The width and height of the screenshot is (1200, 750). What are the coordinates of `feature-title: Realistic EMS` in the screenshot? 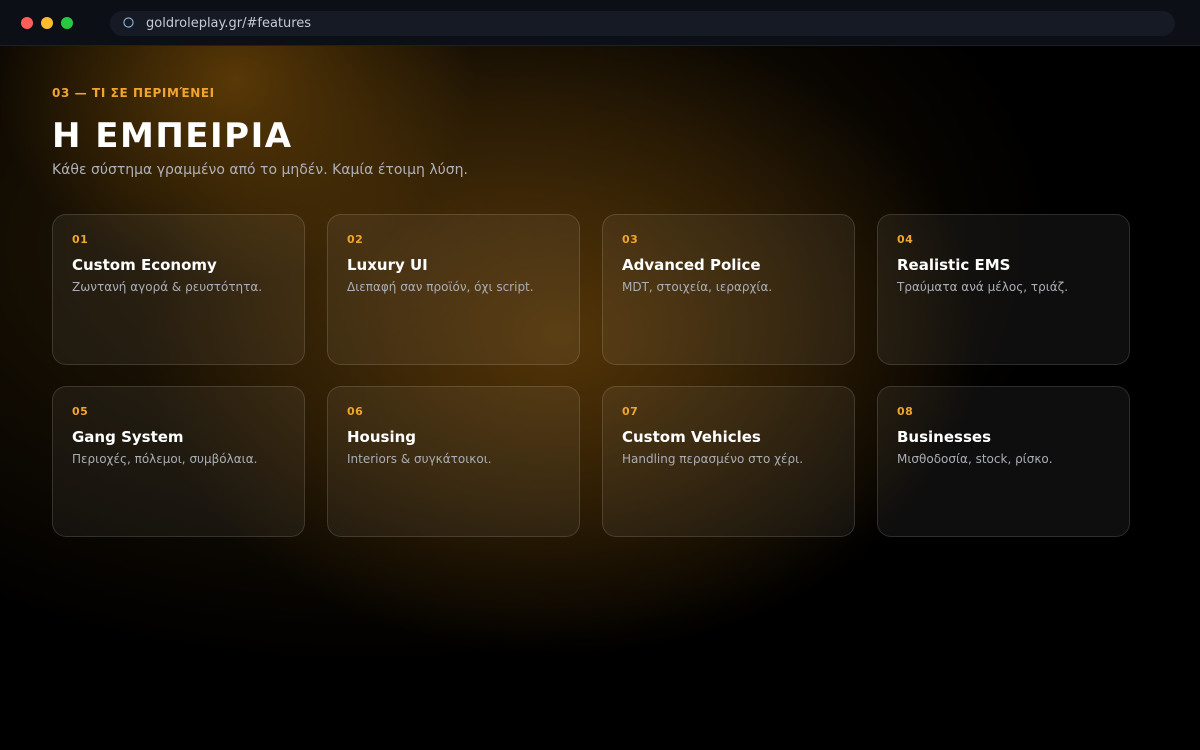 It's located at (954, 265).